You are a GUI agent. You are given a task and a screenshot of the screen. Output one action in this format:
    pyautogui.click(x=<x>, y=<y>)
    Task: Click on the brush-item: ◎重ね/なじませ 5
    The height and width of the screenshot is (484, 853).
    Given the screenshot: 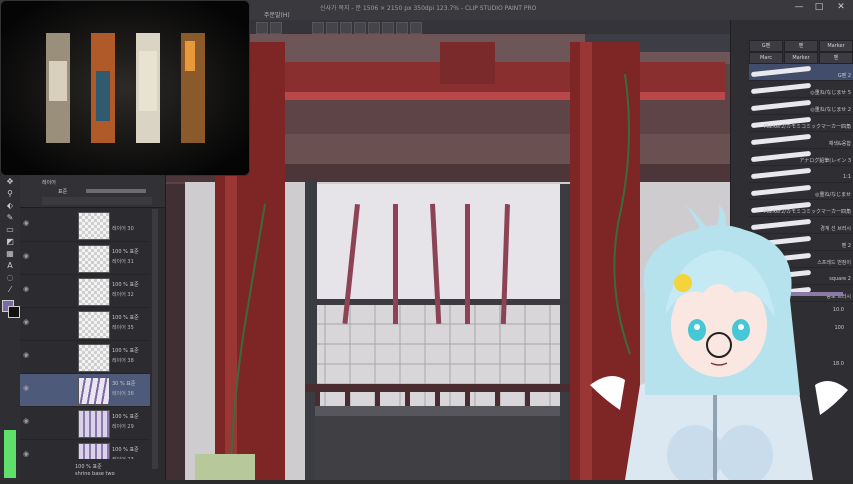 What is the action you would take?
    pyautogui.click(x=801, y=89)
    